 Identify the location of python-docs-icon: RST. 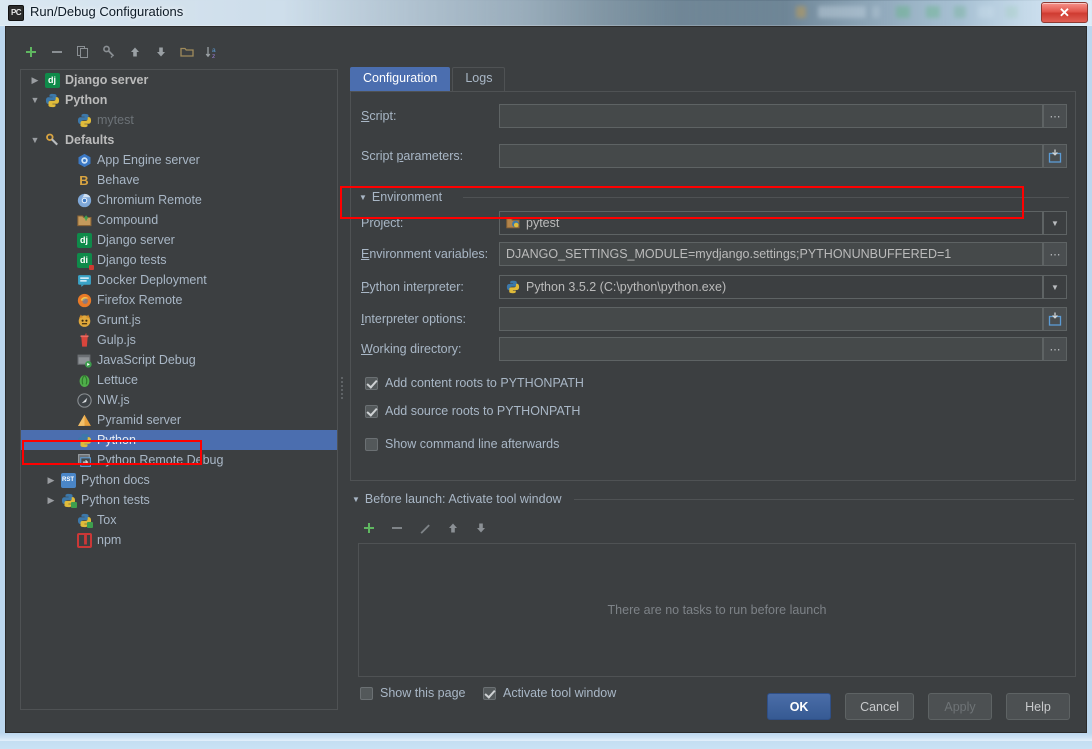
(68, 480).